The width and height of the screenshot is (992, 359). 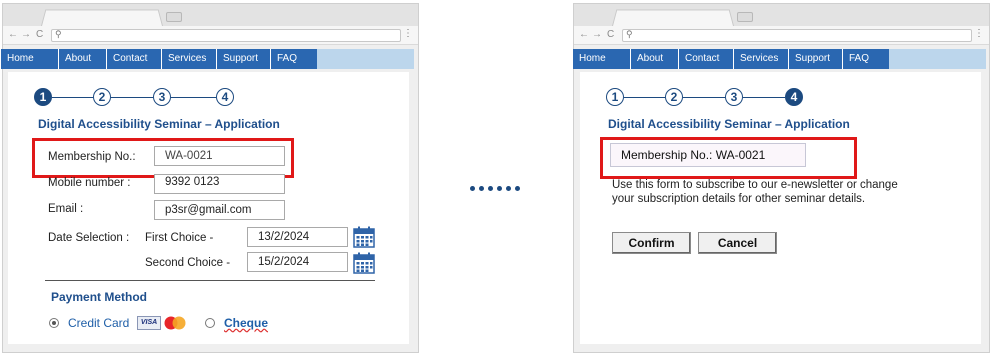 I want to click on cheque-radio, so click(x=210, y=323).